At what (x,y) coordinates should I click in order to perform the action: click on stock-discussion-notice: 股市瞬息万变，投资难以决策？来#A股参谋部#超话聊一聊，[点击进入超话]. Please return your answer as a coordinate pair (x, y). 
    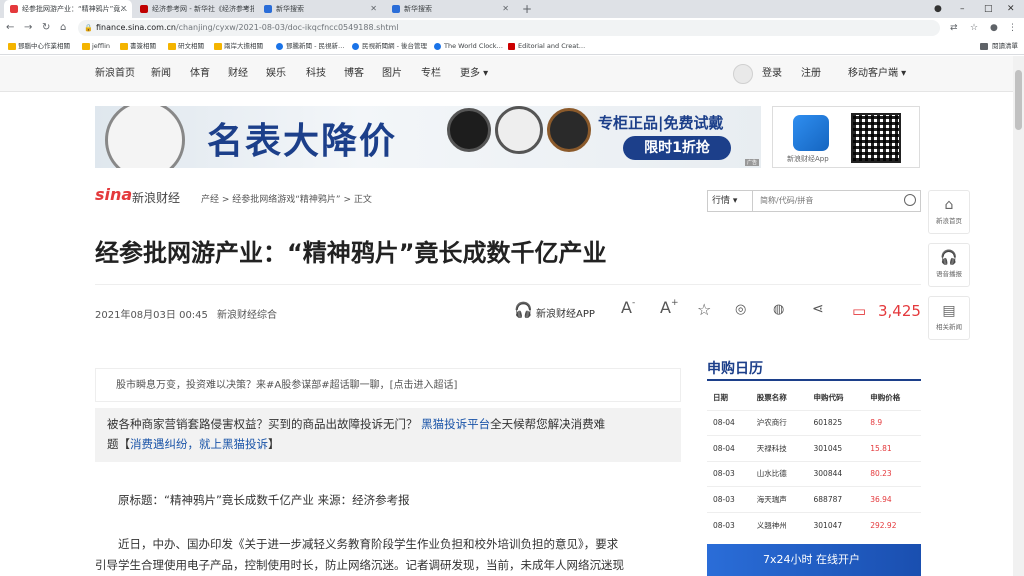
    Looking at the image, I should click on (388, 385).